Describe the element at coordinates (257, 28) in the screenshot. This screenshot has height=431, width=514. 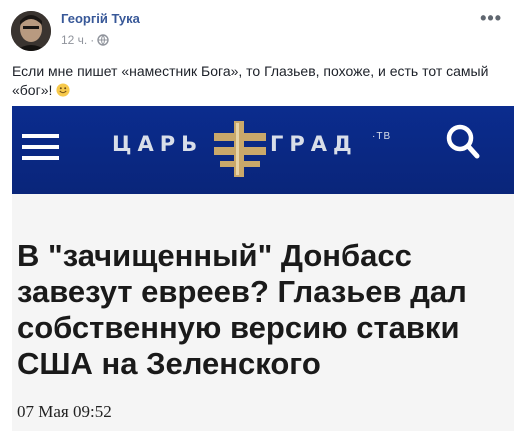
I see `post-header: Георгій Тука 12 ч. · •••` at that location.